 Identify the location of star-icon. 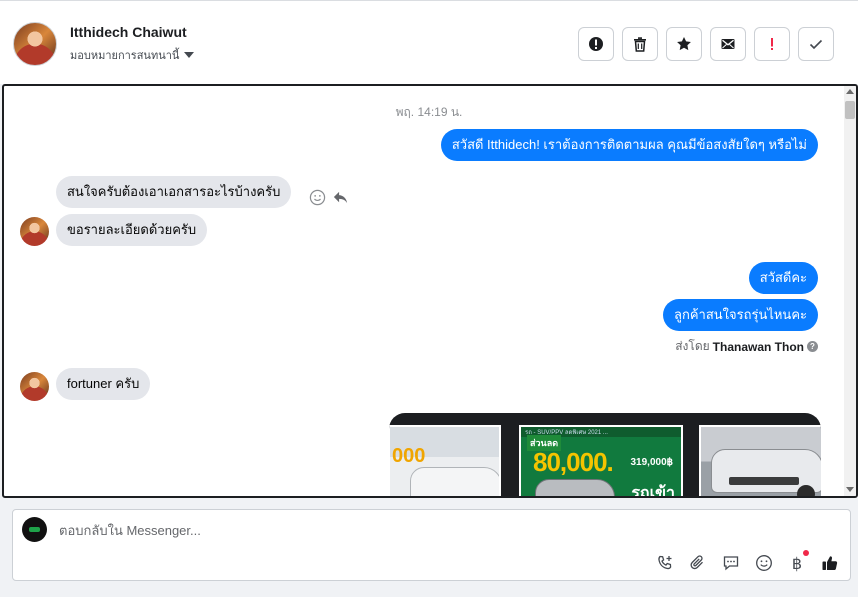
(684, 44).